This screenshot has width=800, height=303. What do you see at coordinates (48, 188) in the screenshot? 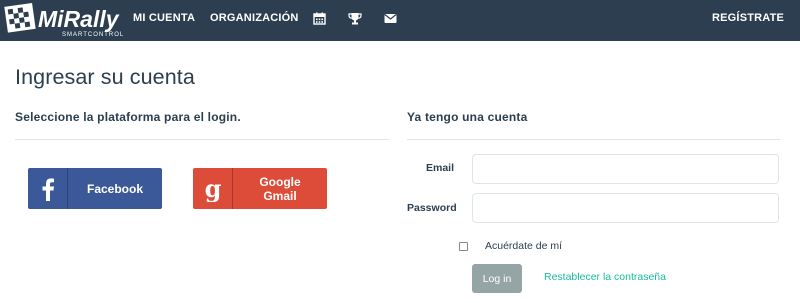
I see `facebook-icon` at bounding box center [48, 188].